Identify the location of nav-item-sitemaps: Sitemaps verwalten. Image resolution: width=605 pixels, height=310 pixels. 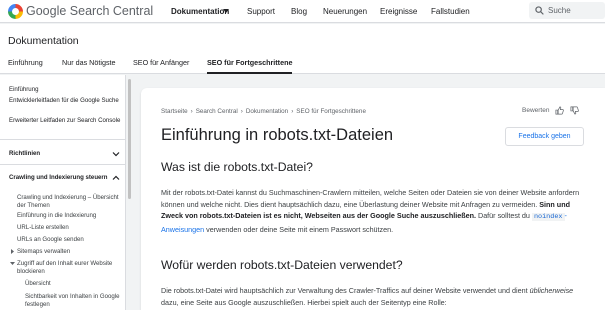
(69, 252).